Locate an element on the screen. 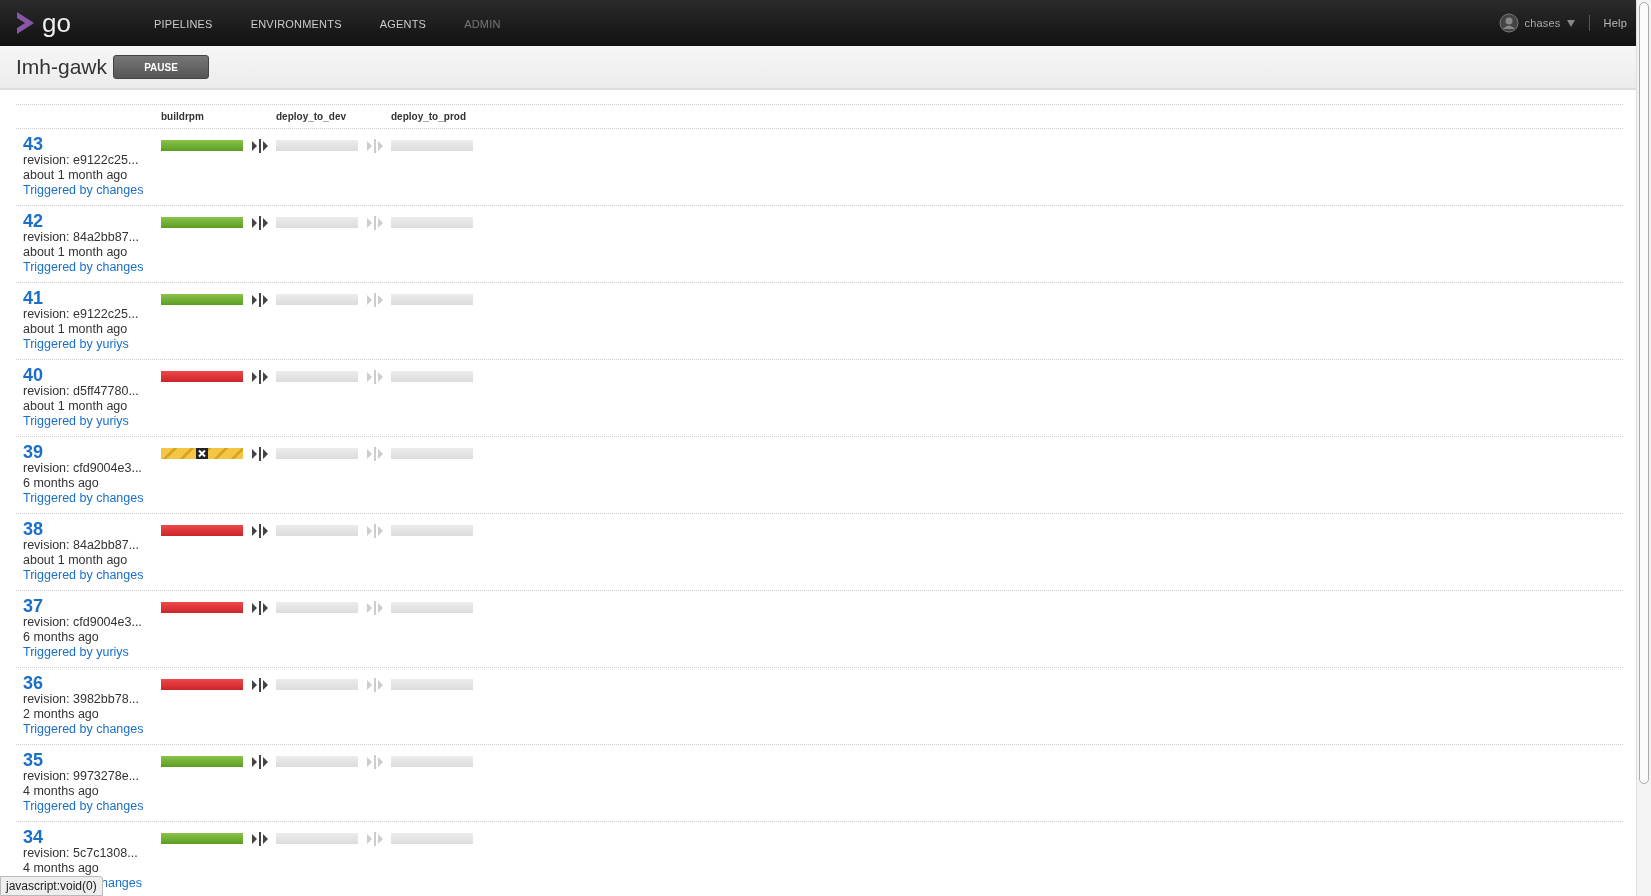 Image resolution: width=1651 pixels, height=896 pixels. cancel-icon is located at coordinates (202, 453).